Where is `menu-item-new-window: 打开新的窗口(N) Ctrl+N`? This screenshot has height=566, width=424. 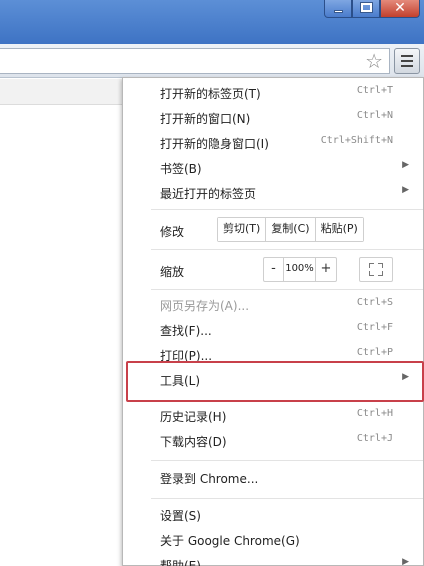
menu-item-new-window: 打开新的窗口(N) Ctrl+N is located at coordinates (273, 118).